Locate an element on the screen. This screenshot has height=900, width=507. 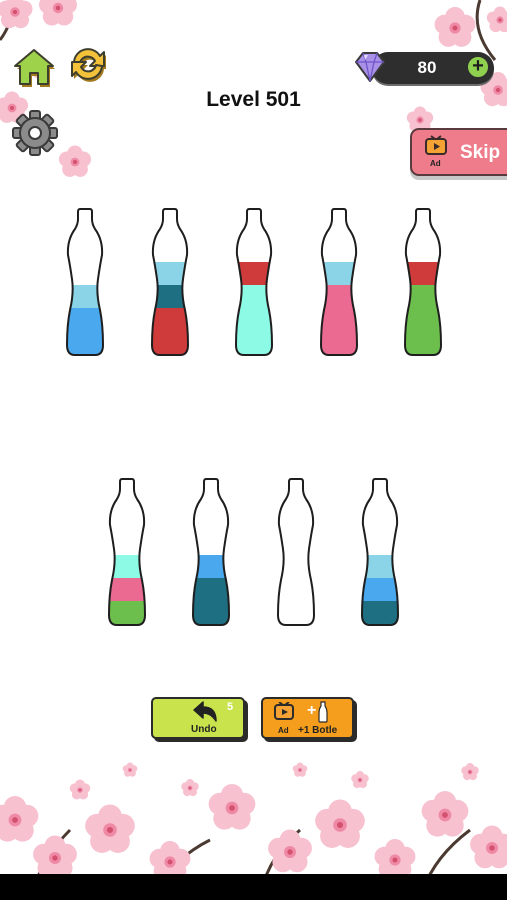
bottle-outline is located at coordinates (296, 552).